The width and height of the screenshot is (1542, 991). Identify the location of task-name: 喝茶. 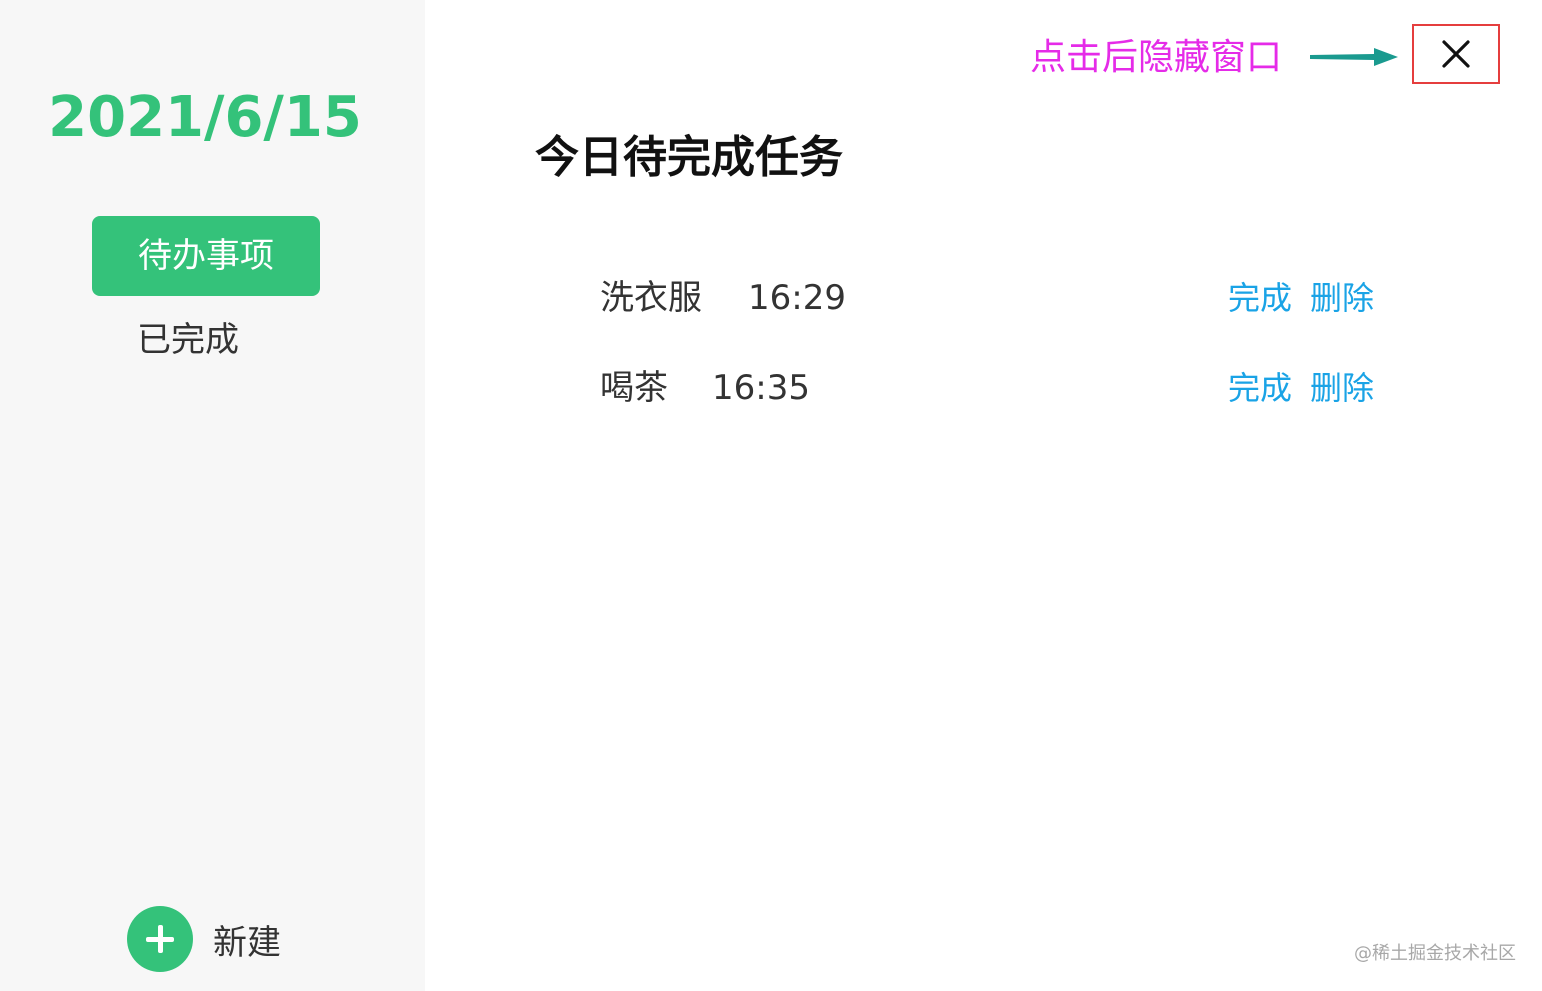
(634, 388).